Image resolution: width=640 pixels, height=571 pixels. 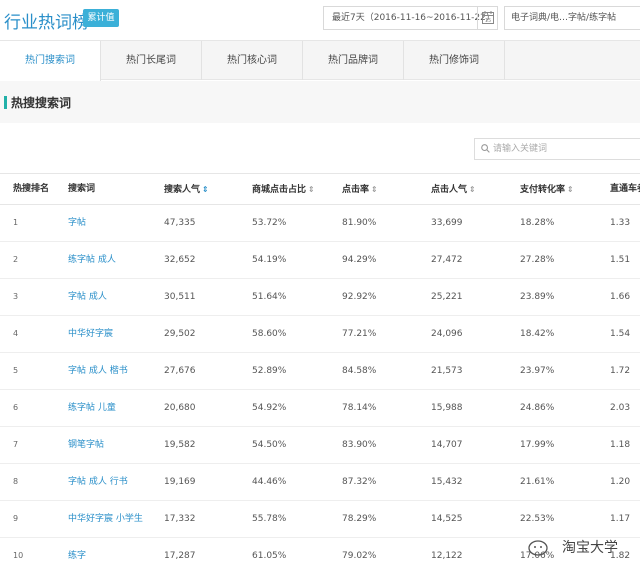 What do you see at coordinates (269, 445) in the screenshot?
I see `cell-mall-click-ratio: 54.50%` at bounding box center [269, 445].